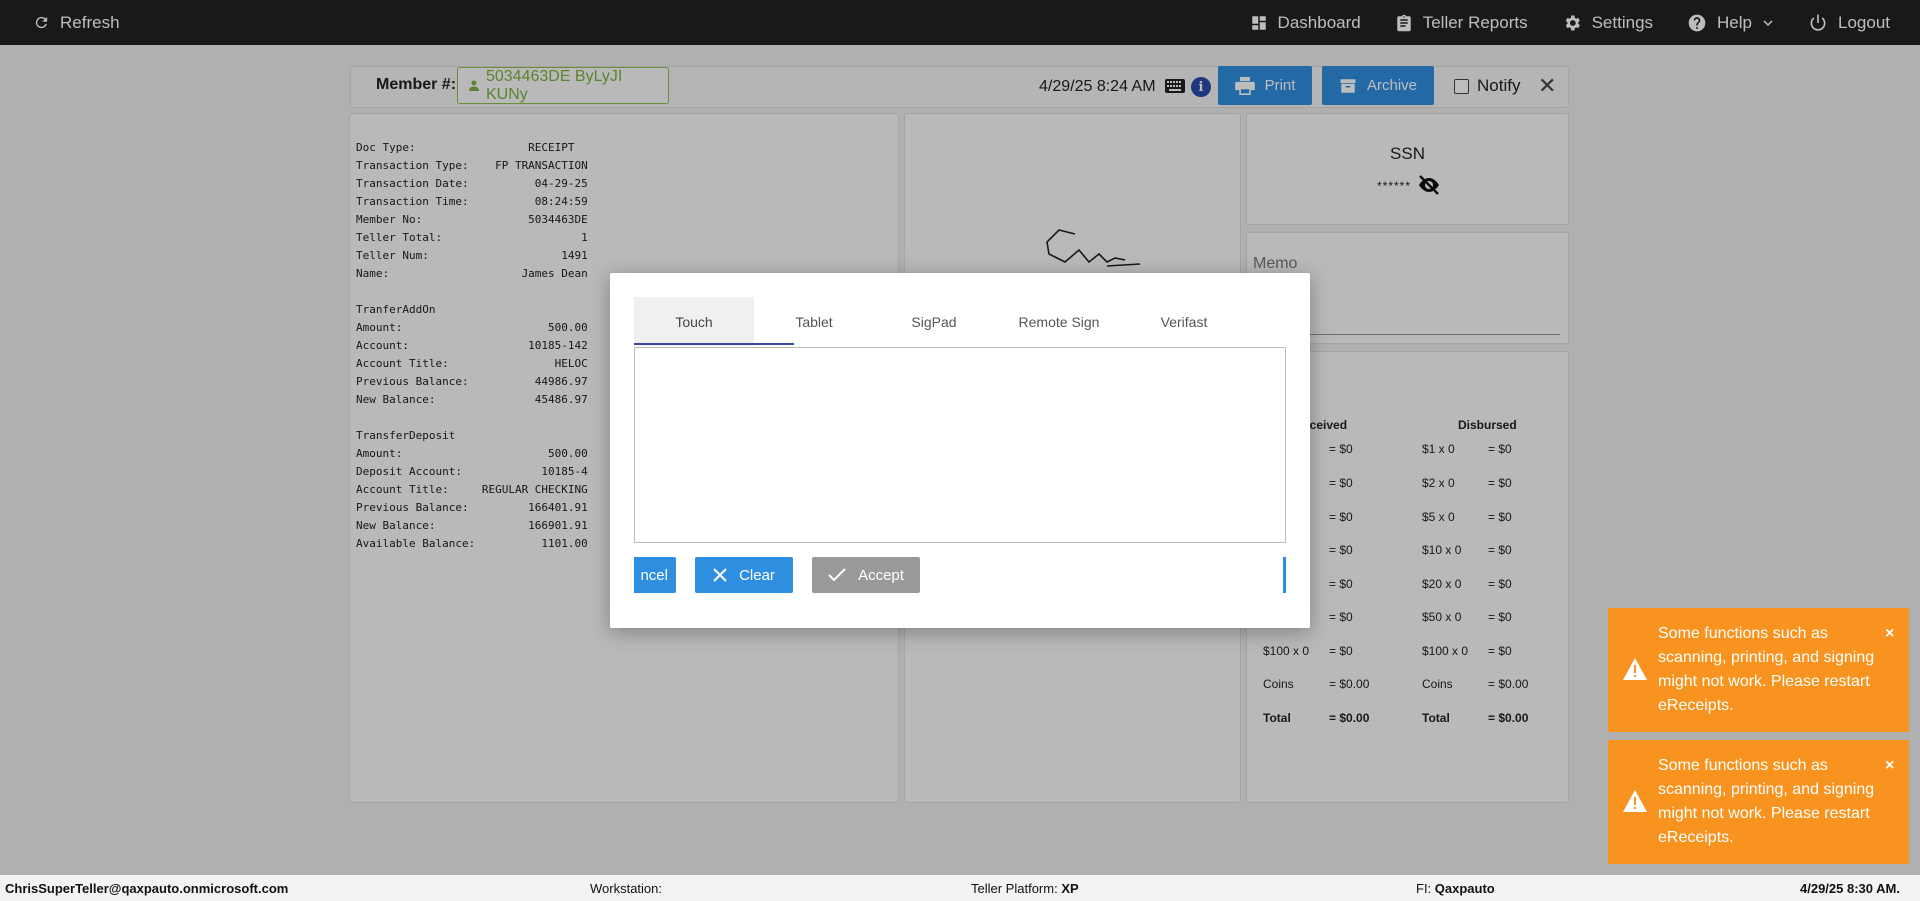  What do you see at coordinates (1184, 321) in the screenshot?
I see `tab-verifast: Verifast` at bounding box center [1184, 321].